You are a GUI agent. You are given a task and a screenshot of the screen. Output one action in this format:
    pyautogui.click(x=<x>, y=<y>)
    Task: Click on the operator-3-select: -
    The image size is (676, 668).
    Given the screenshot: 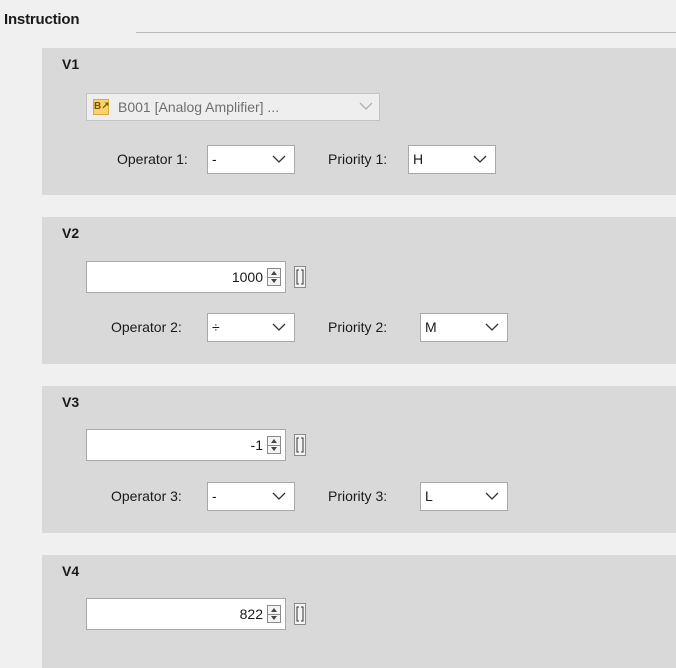 What is the action you would take?
    pyautogui.click(x=251, y=496)
    